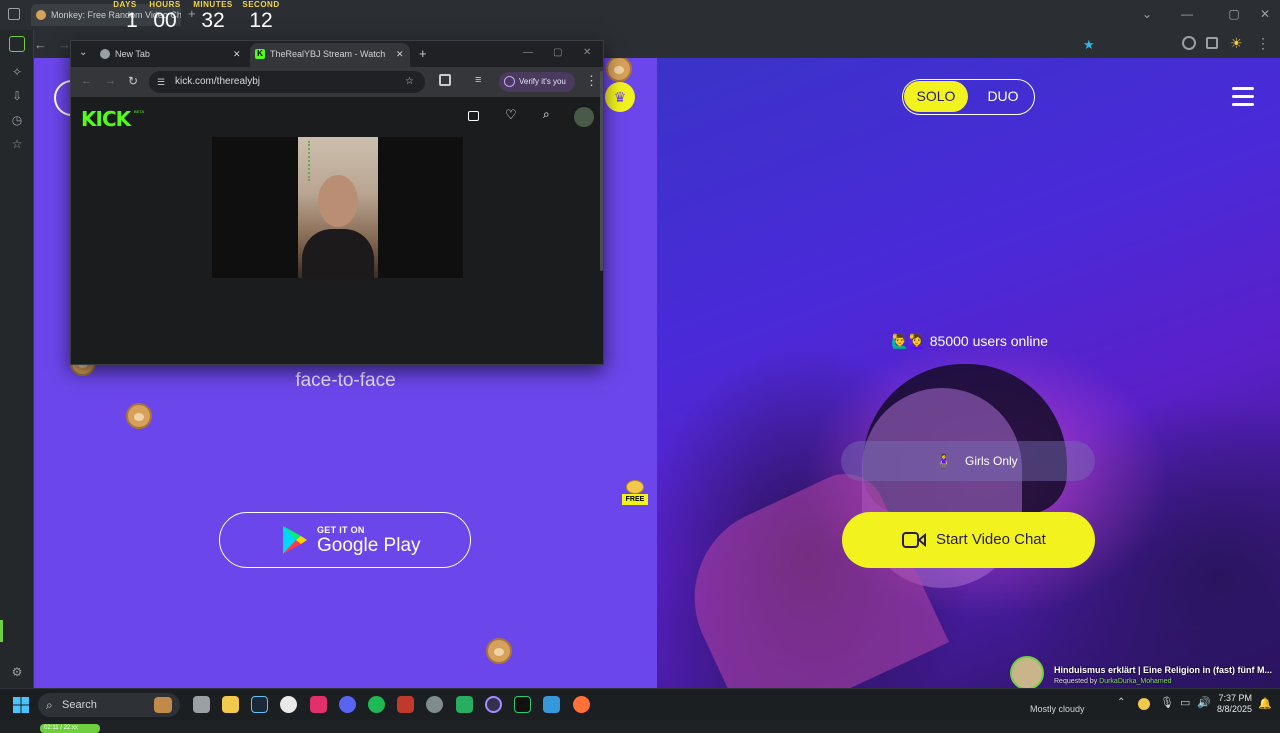  I want to click on settings-icon: ⚙, so click(17, 672).